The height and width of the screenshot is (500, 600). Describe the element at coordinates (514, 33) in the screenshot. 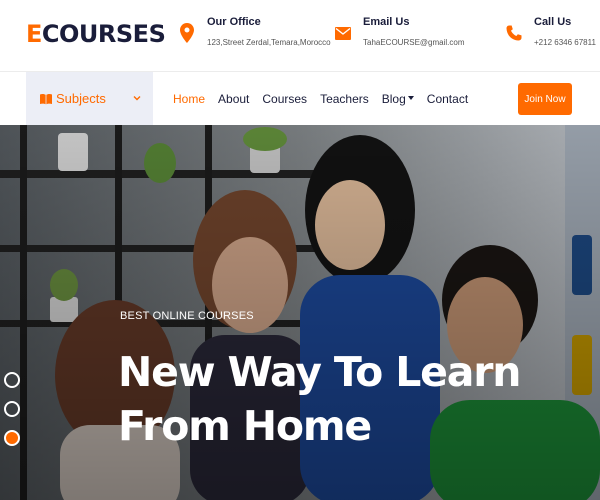

I see `phone-icon` at that location.